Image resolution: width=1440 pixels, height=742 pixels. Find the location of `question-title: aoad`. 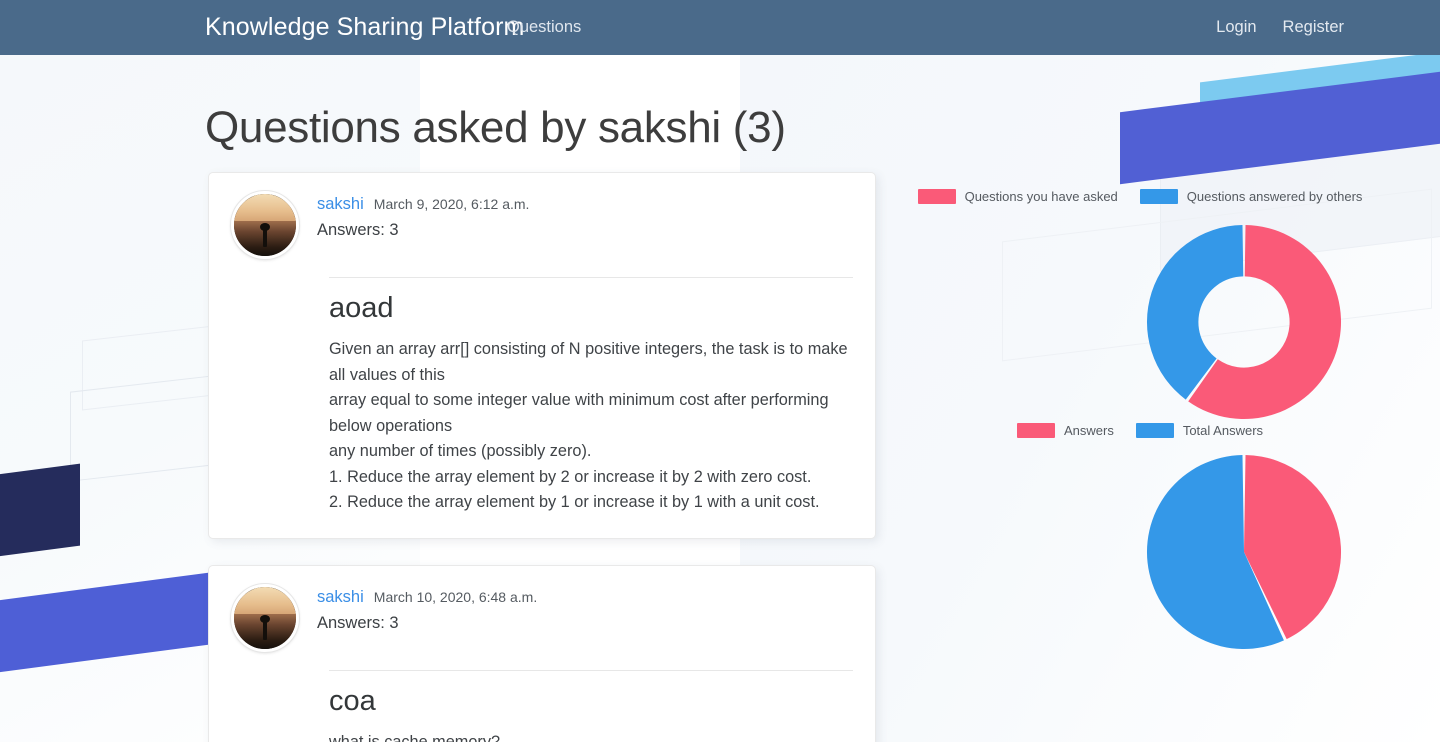

question-title: aoad is located at coordinates (591, 308).